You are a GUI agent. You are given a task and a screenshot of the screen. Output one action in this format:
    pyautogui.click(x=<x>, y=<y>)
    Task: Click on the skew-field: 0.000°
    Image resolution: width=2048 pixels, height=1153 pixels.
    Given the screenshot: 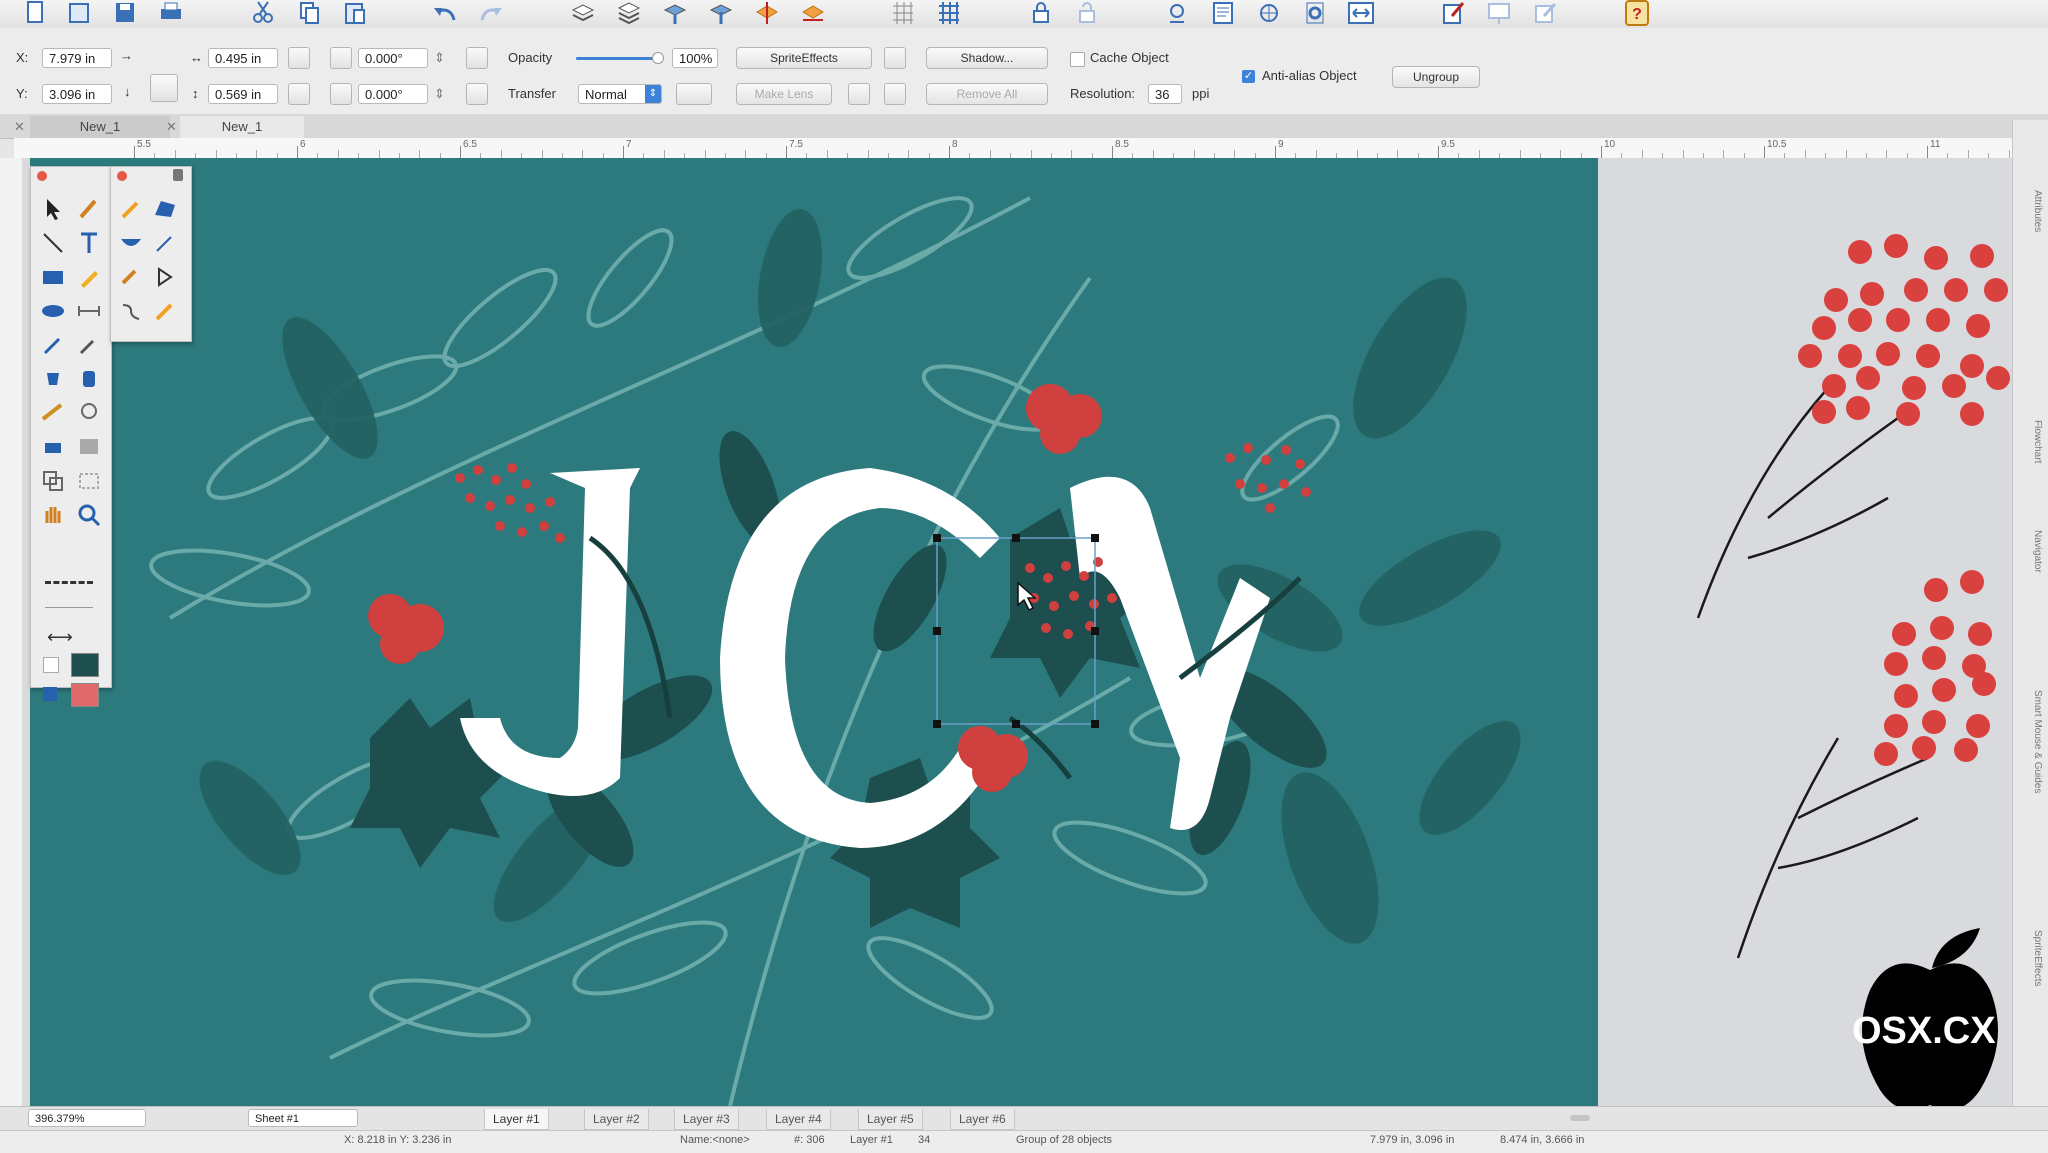 What is the action you would take?
    pyautogui.click(x=393, y=94)
    